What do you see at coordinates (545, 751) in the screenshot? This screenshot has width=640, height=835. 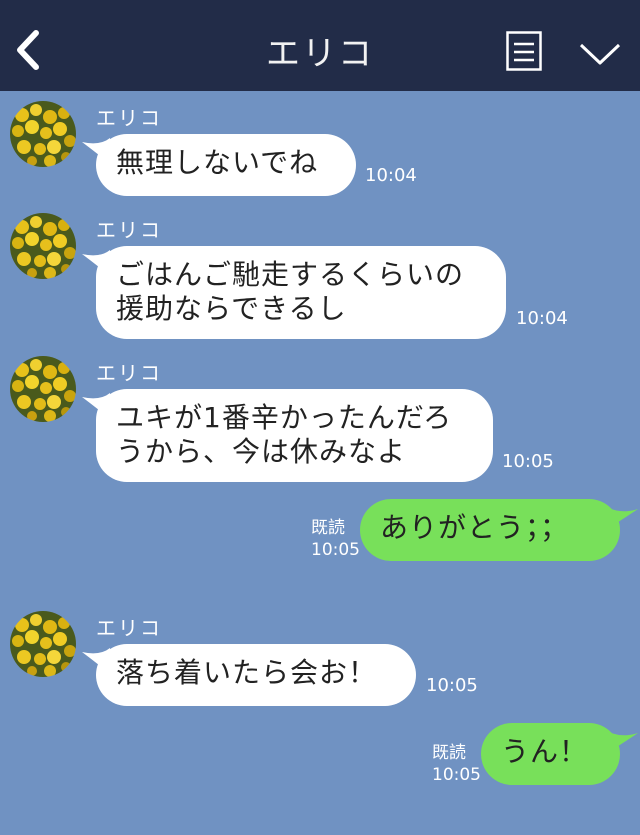 I see `message-text: うん！` at bounding box center [545, 751].